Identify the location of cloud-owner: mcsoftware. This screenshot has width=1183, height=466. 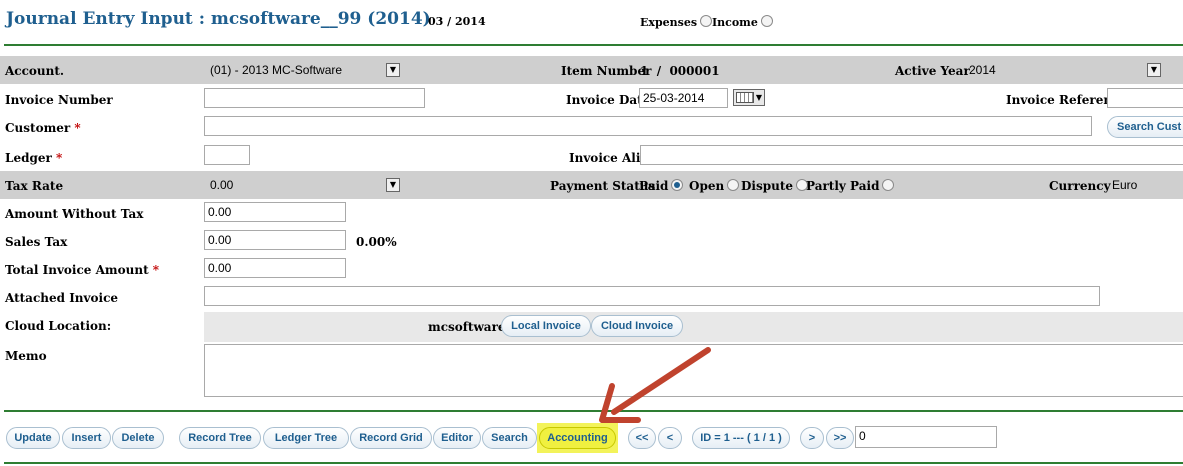
(467, 327).